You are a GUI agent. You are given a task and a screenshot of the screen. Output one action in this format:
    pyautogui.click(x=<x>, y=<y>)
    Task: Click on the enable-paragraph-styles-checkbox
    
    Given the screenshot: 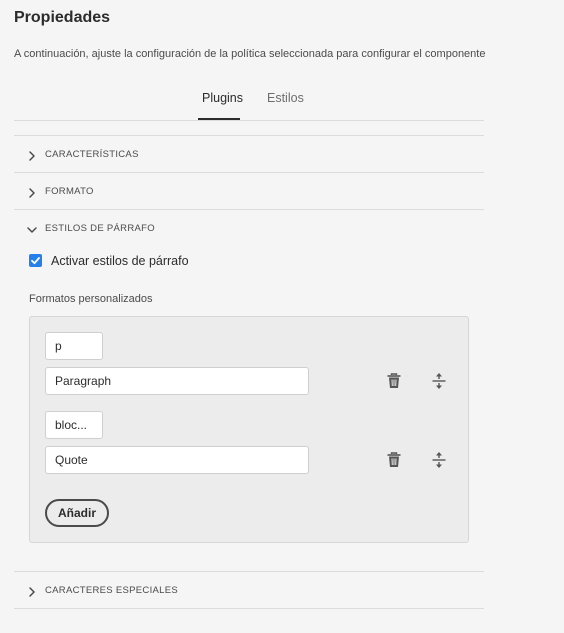 What is the action you would take?
    pyautogui.click(x=35, y=260)
    